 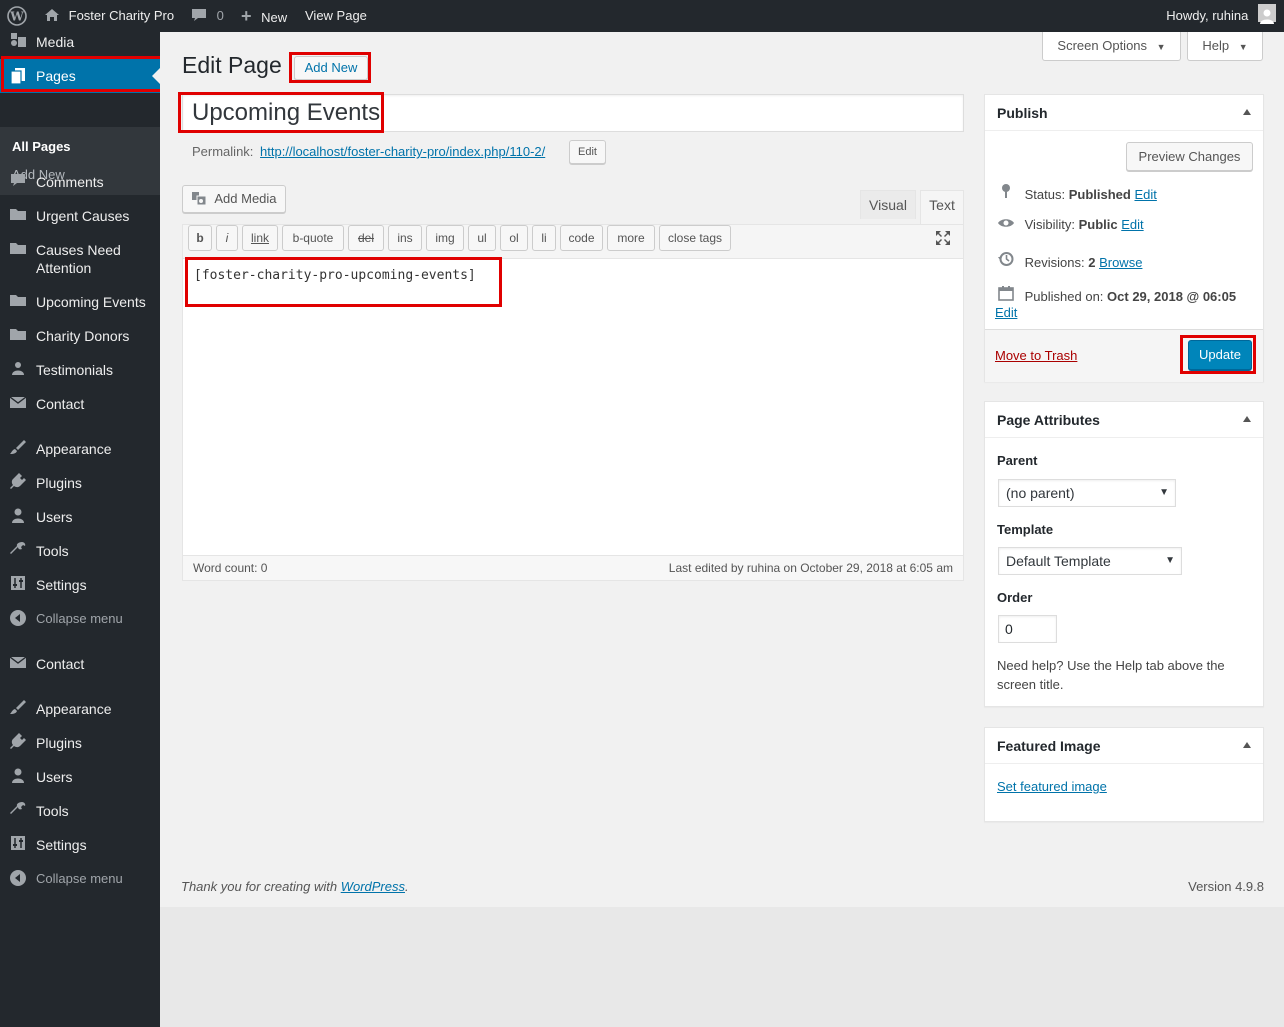 I want to click on revisions-browse-link: Browse, so click(x=1120, y=262).